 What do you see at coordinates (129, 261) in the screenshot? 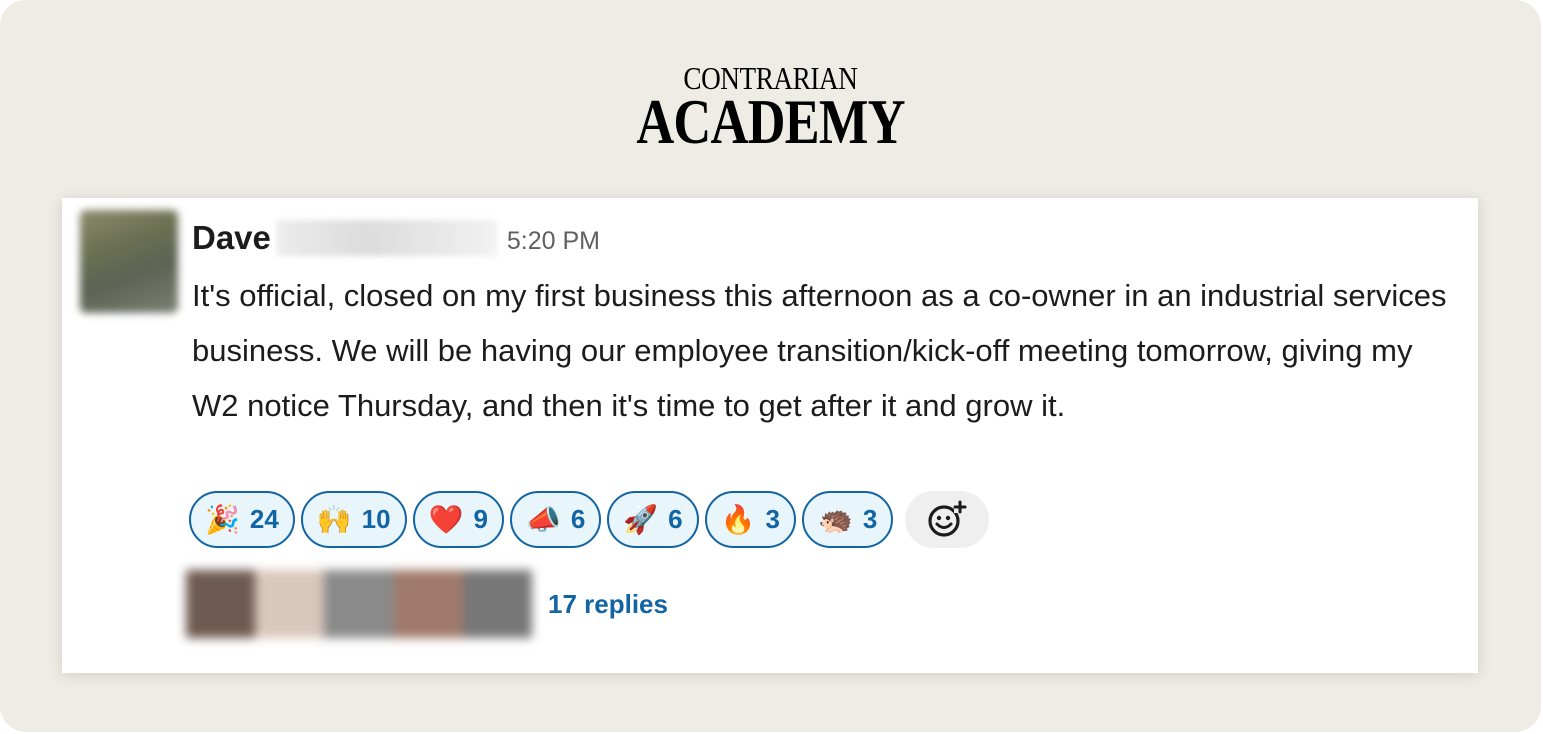
I see `author-avatar` at bounding box center [129, 261].